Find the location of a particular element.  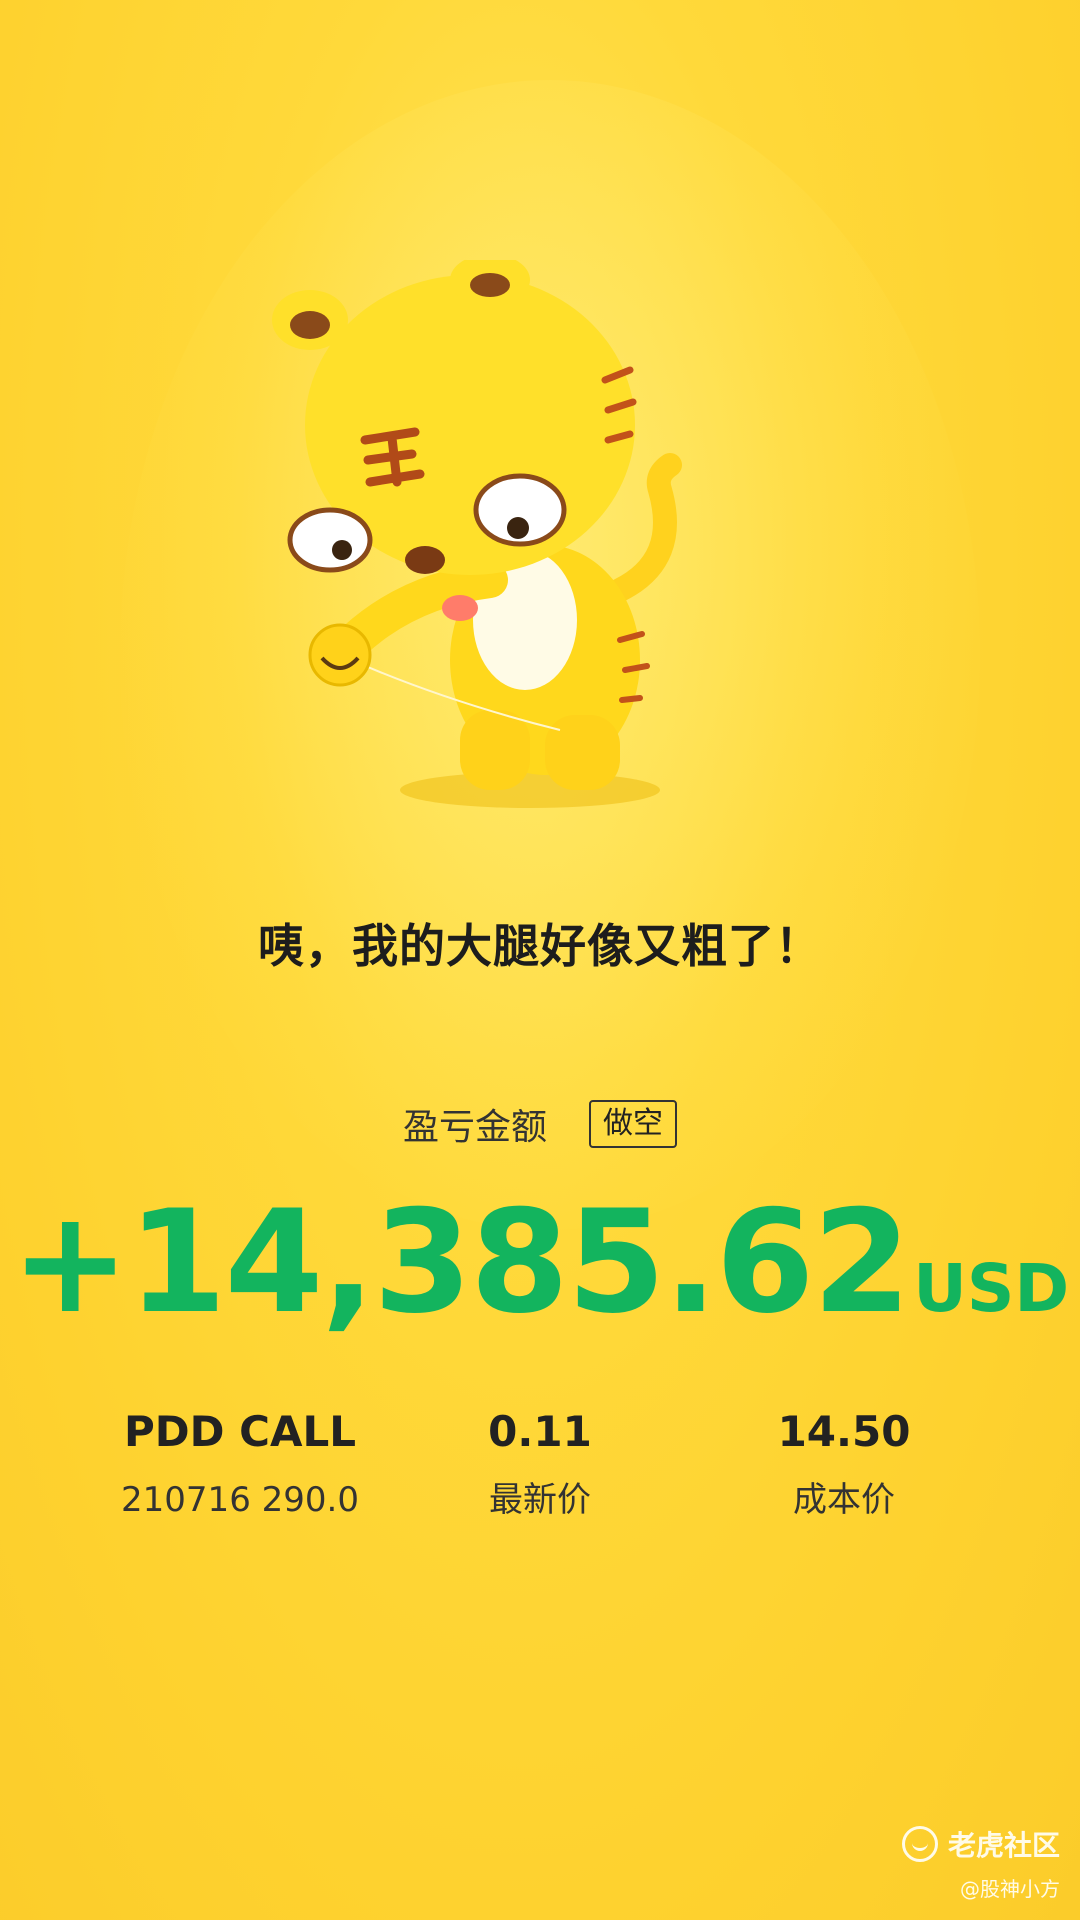

tiger-mascot-icon is located at coordinates (477, 534).